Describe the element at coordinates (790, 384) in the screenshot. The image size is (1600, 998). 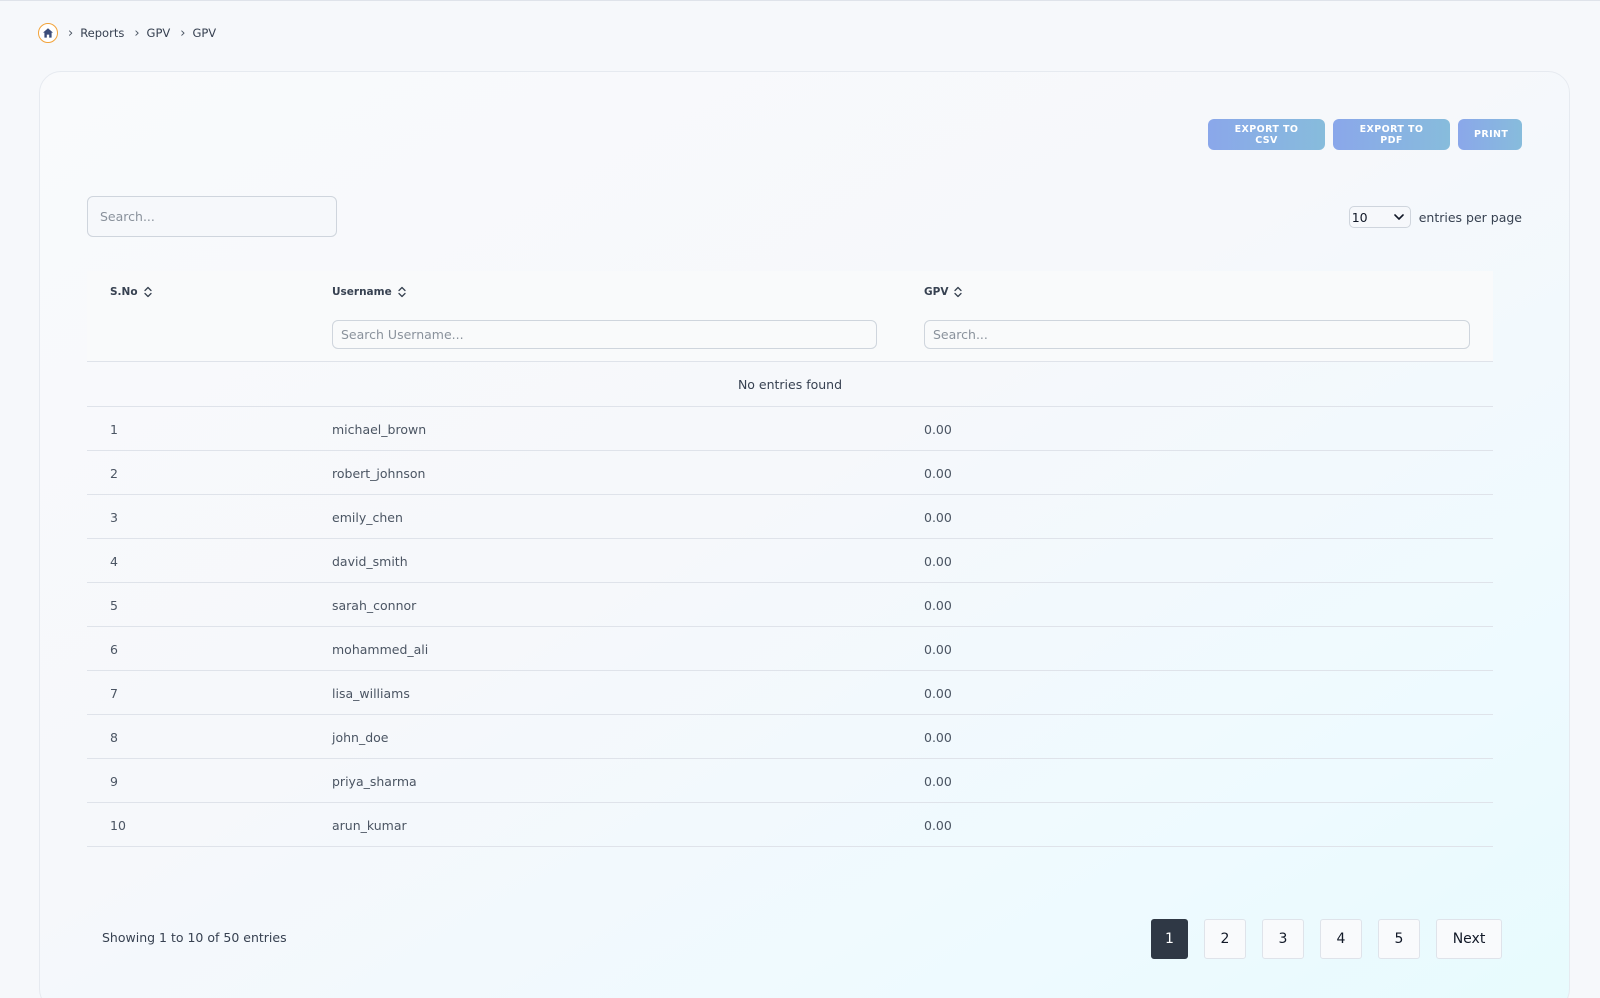
I see `empty-message: No entries found` at that location.